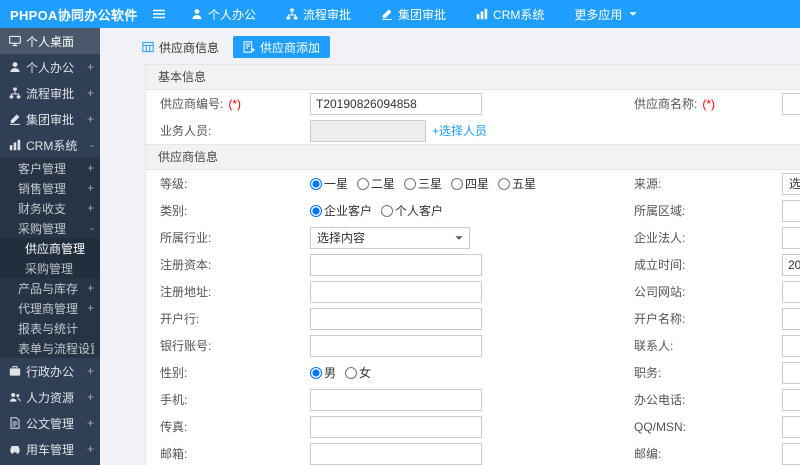 The height and width of the screenshot is (465, 800). What do you see at coordinates (50, 41) in the screenshot?
I see `sidebar-item-personal-desktop: 个人桌面` at bounding box center [50, 41].